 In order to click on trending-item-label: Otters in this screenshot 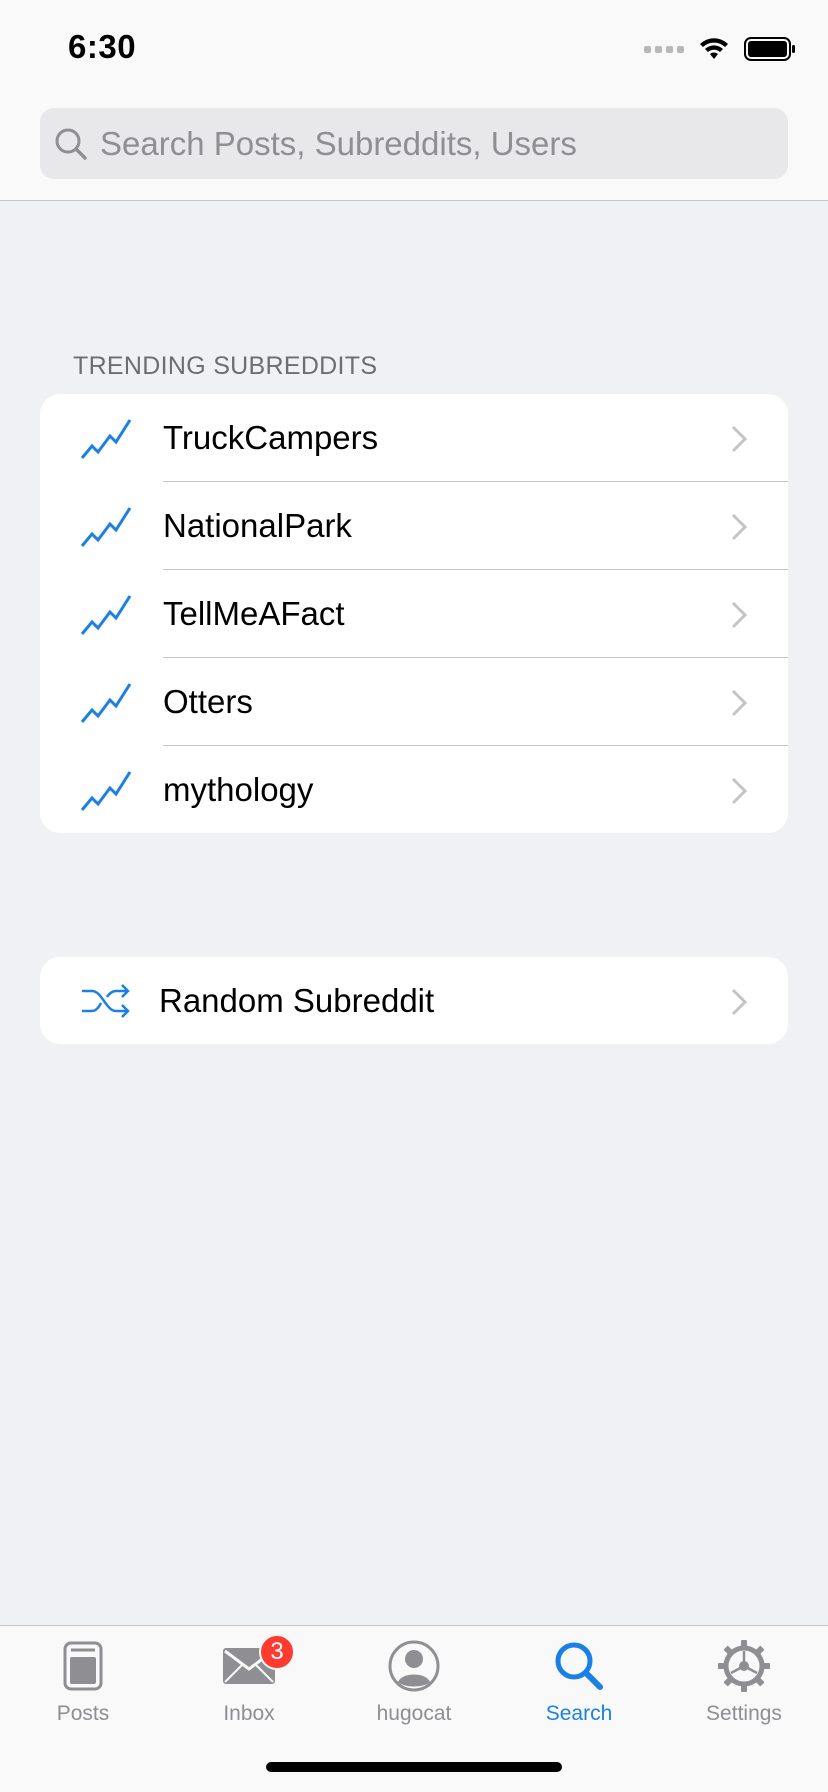, I will do `click(208, 701)`.